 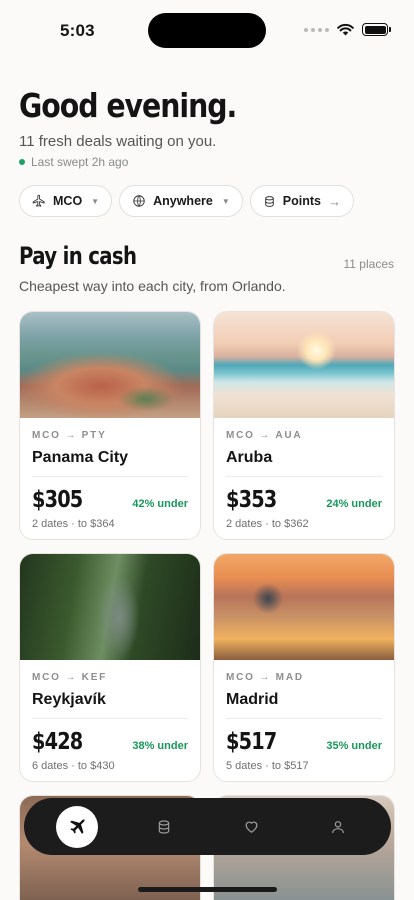 I want to click on deal-price: $305, so click(x=57, y=500).